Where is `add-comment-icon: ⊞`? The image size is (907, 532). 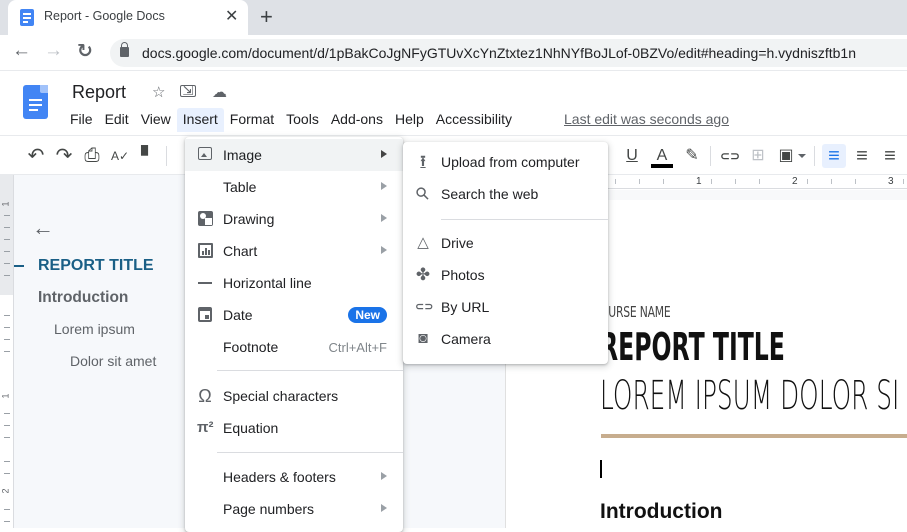 add-comment-icon: ⊞ is located at coordinates (758, 156).